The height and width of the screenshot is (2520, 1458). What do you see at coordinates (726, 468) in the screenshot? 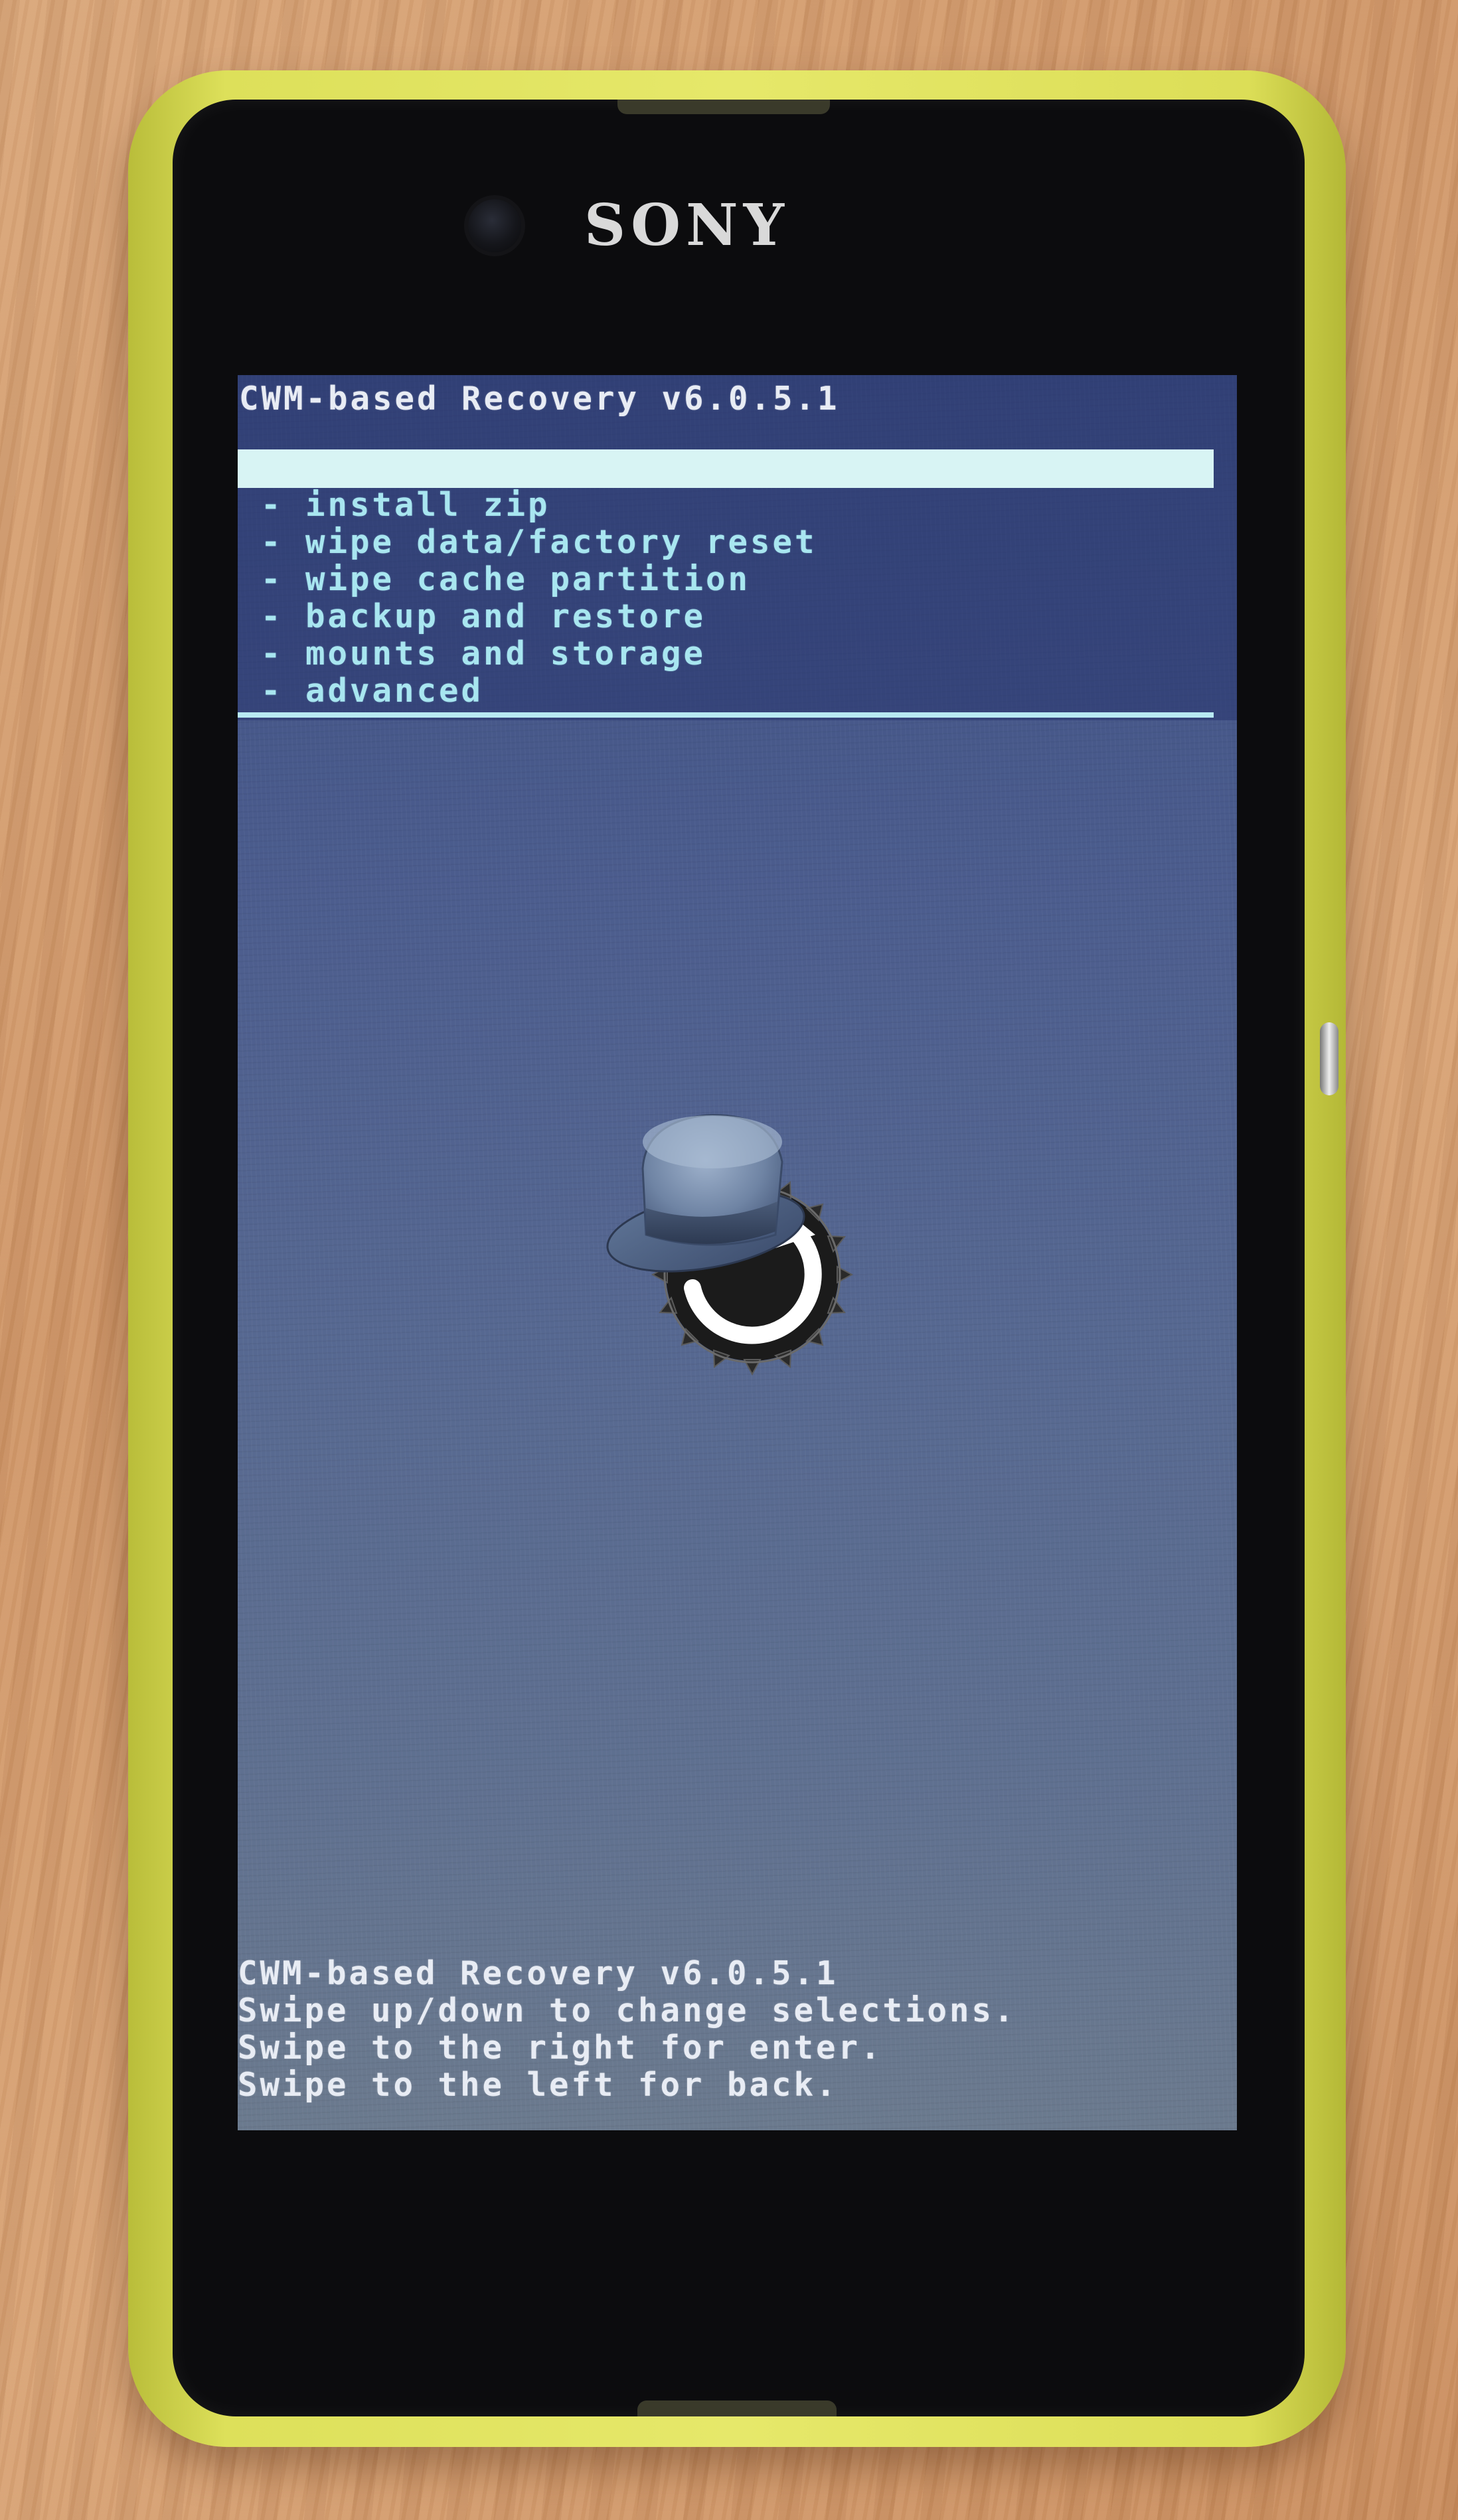
I see `selection-highlight` at bounding box center [726, 468].